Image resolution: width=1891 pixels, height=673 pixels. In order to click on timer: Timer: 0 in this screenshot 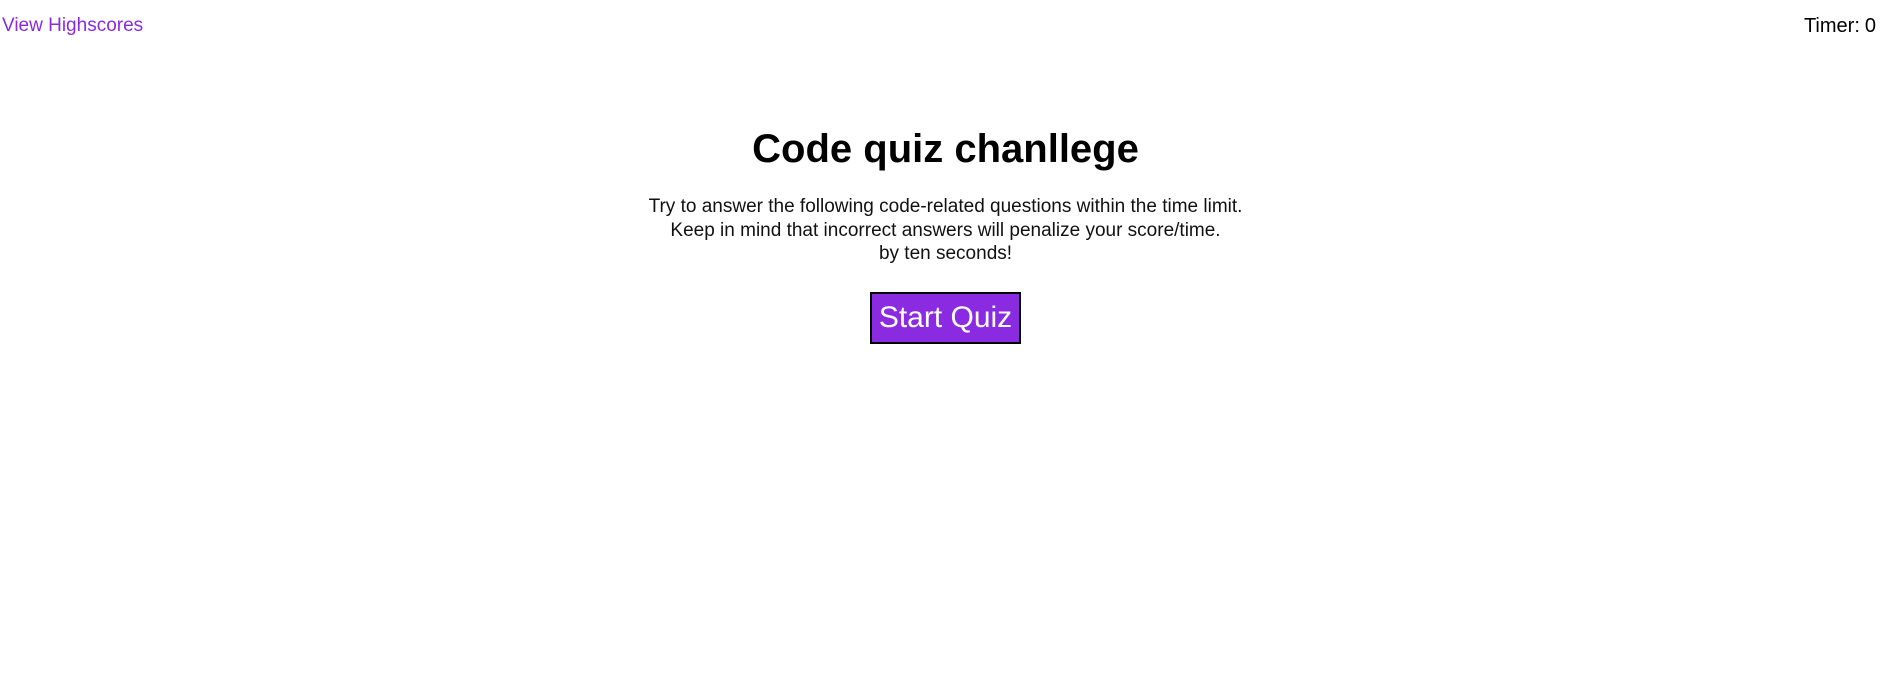, I will do `click(1840, 26)`.